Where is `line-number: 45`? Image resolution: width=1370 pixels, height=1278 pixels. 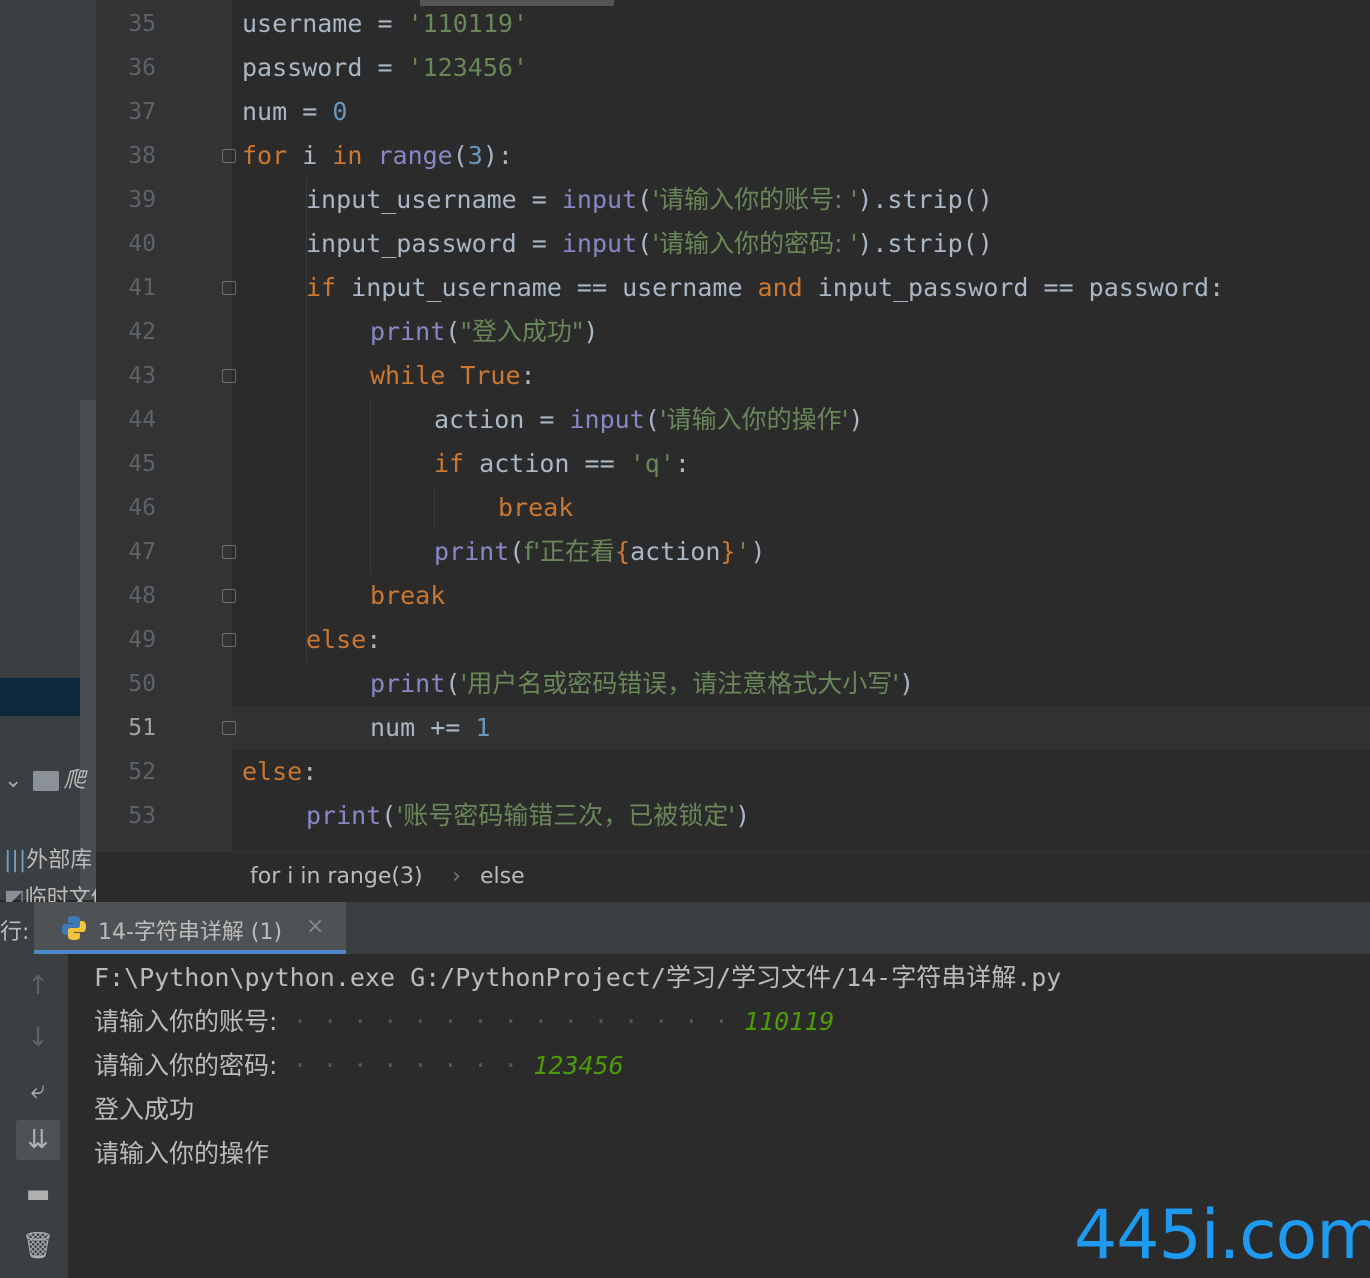 line-number: 45 is located at coordinates (142, 464).